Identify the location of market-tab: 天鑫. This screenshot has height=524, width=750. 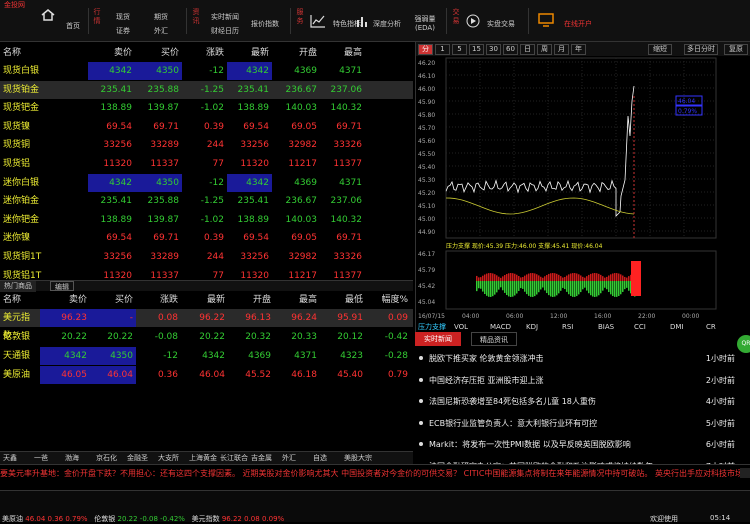
(10, 458).